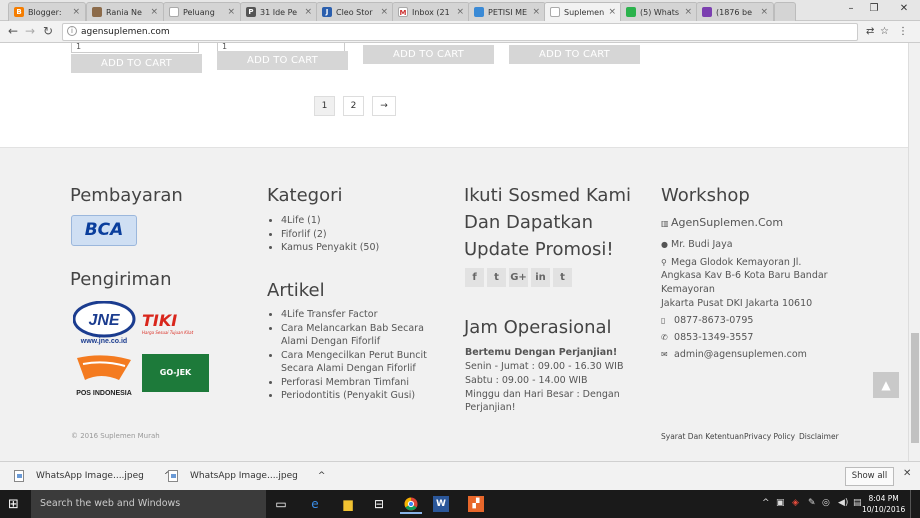 The height and width of the screenshot is (518, 920). Describe the element at coordinates (13, 31) in the screenshot. I see `back-icon: ←` at that location.